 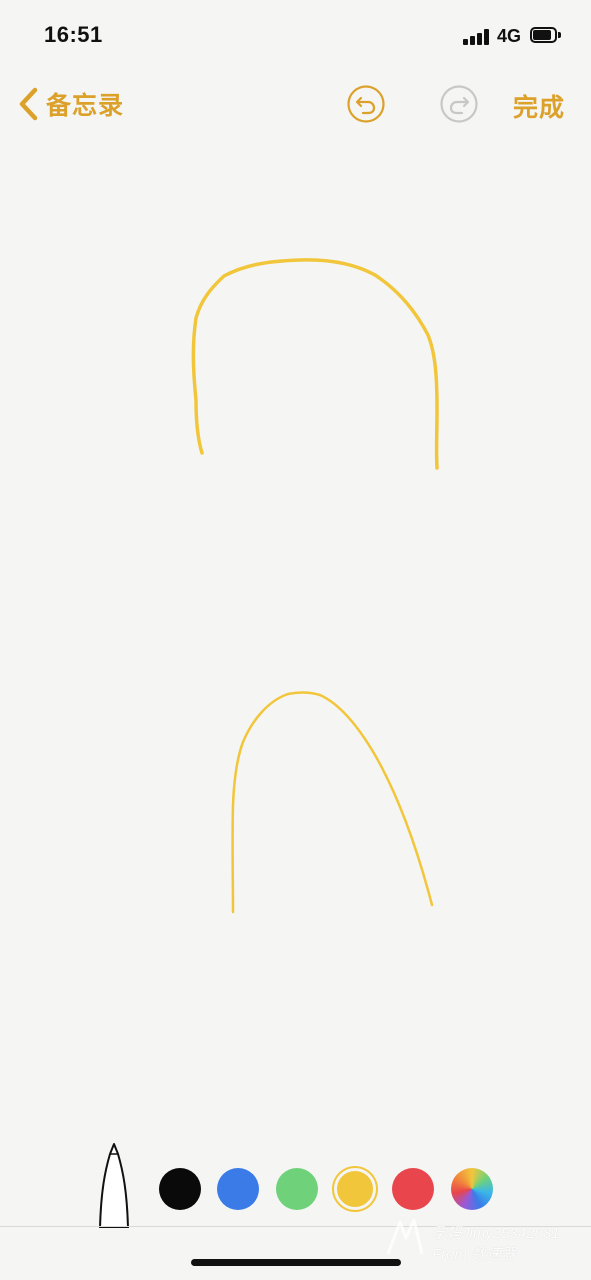 I want to click on back-label: 备忘录, so click(x=85, y=106).